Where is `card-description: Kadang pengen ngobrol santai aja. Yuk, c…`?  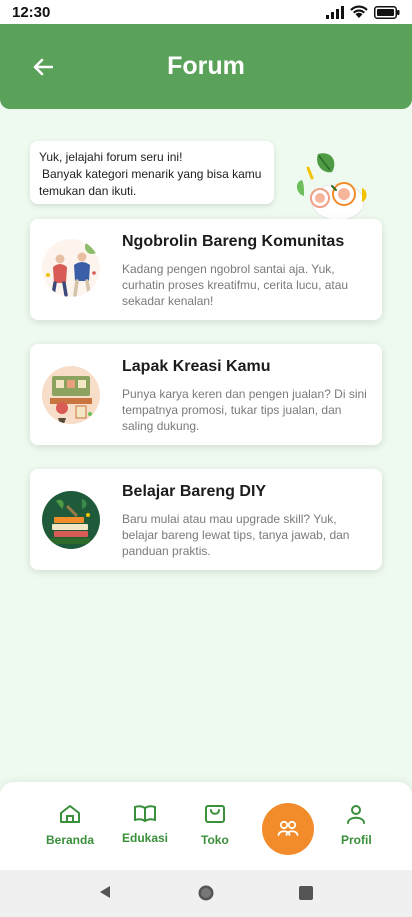
card-description: Kadang pengen ngobrol santai aja. Yuk, c… is located at coordinates (235, 285).